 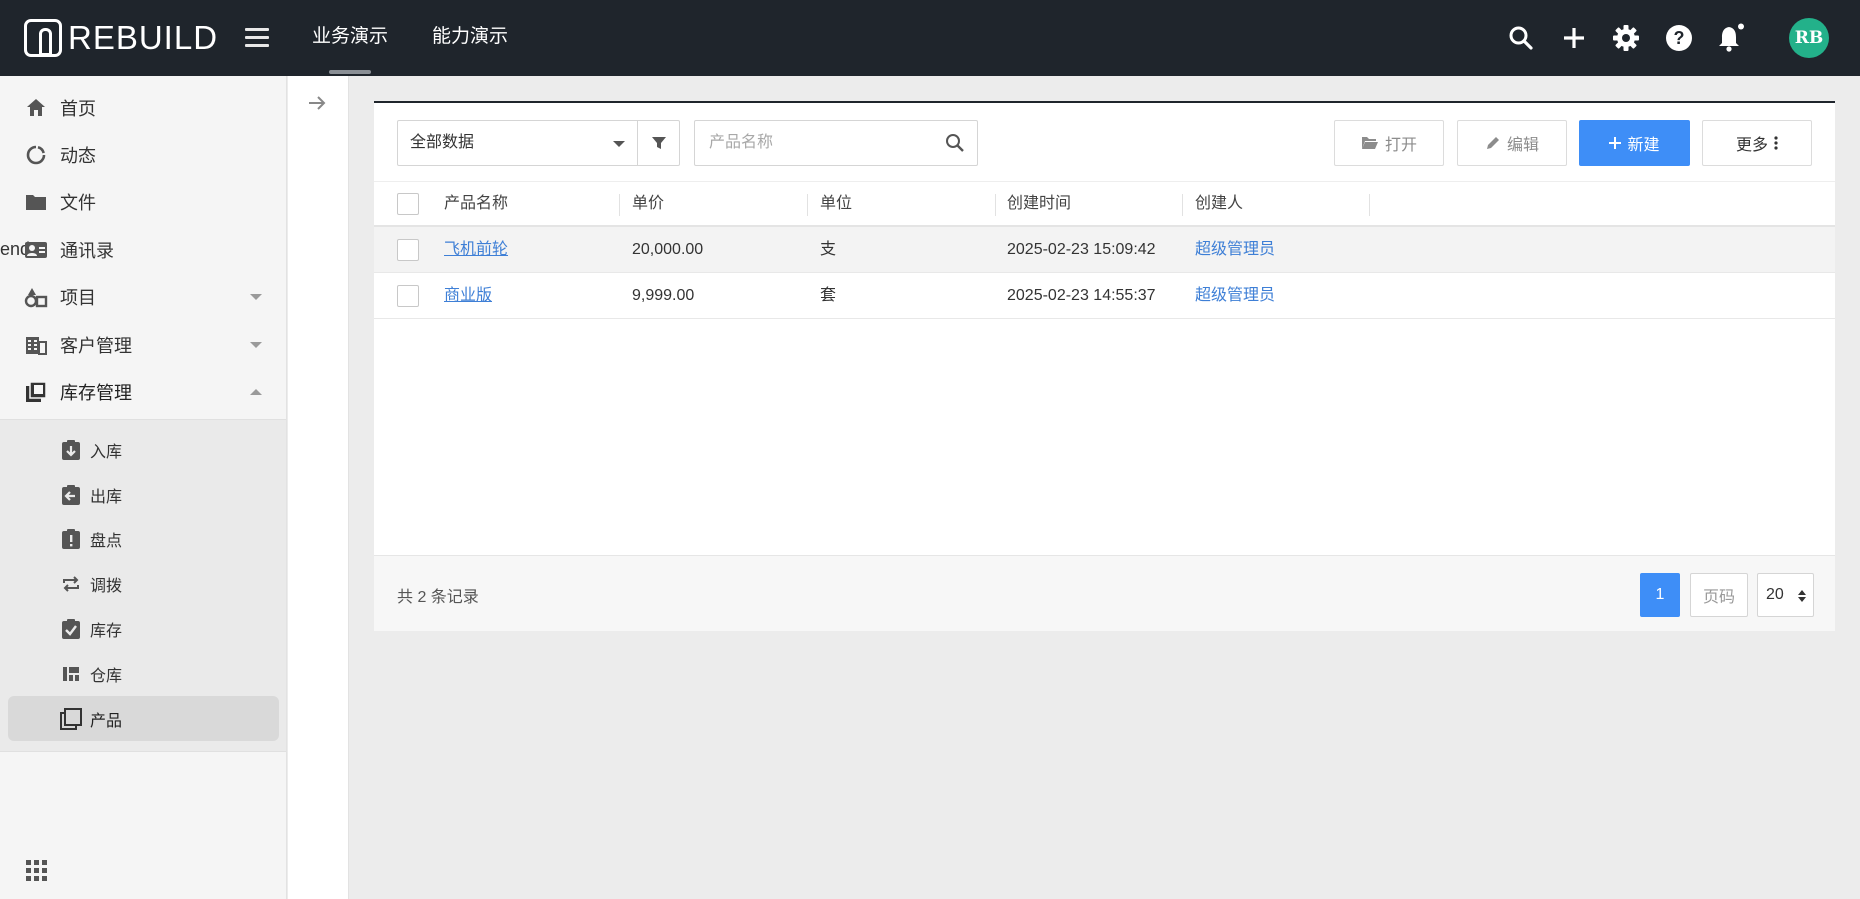 I want to click on vertical-dots-icon, so click(x=1776, y=143).